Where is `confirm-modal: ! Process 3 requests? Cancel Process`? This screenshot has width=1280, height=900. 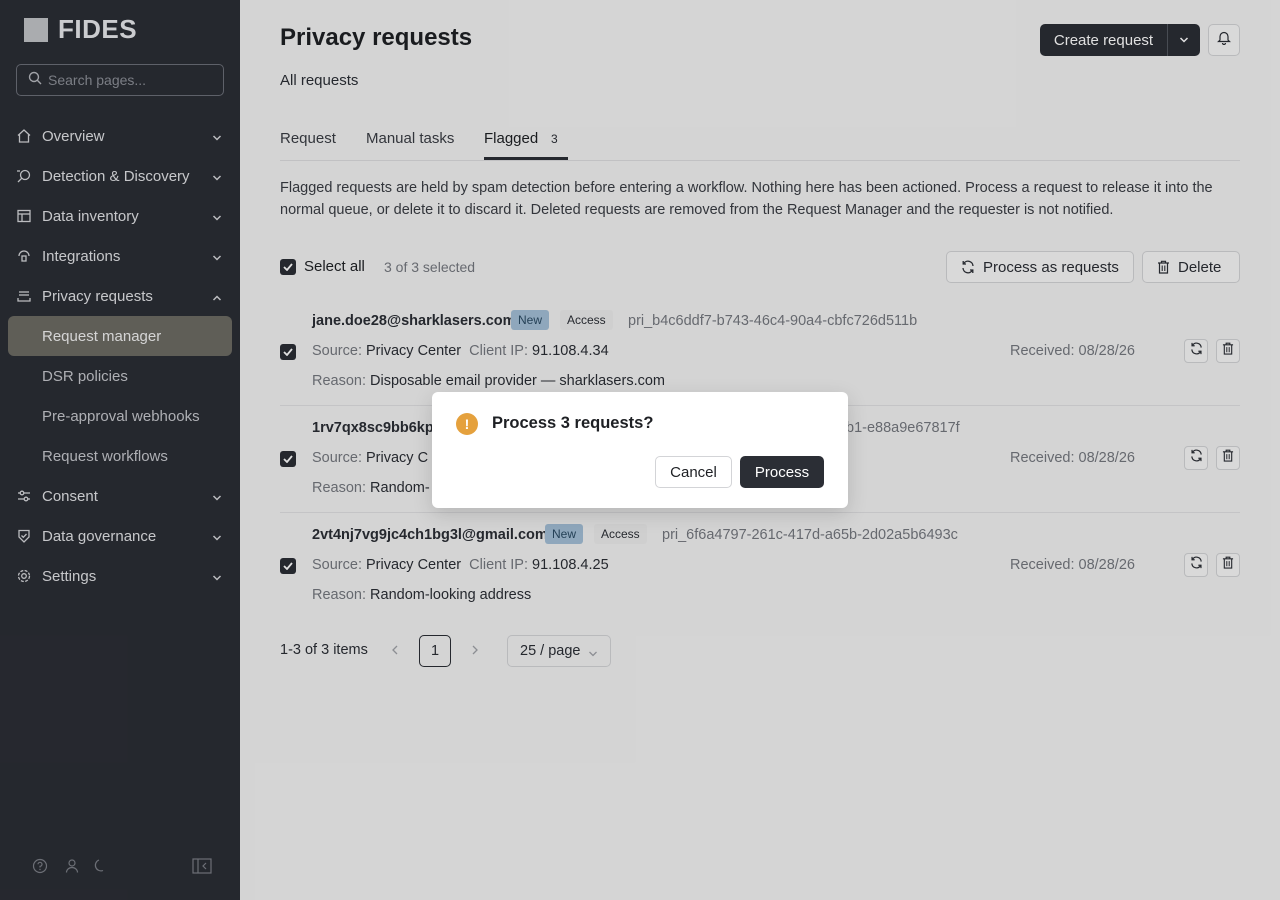 confirm-modal: ! Process 3 requests? Cancel Process is located at coordinates (640, 450).